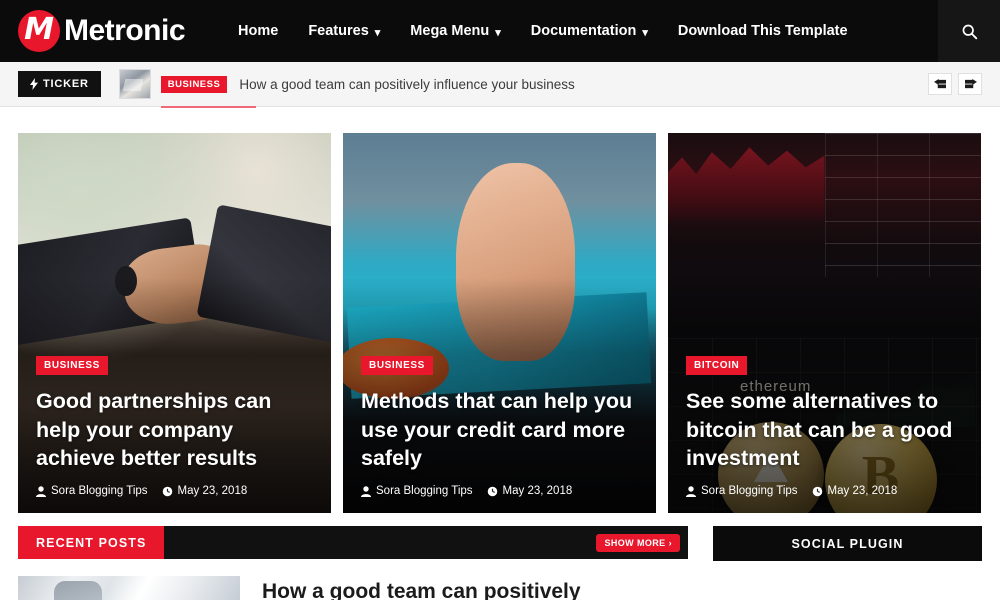 Image resolution: width=1000 pixels, height=600 pixels. I want to click on site-logo: M Metronic, so click(102, 31).